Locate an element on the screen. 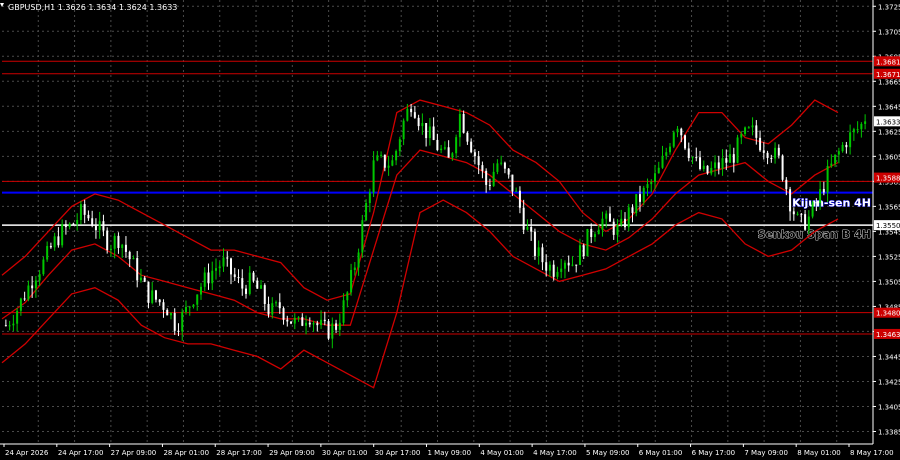  x-tick-label: 28 Apr 01:00 is located at coordinates (186, 453).